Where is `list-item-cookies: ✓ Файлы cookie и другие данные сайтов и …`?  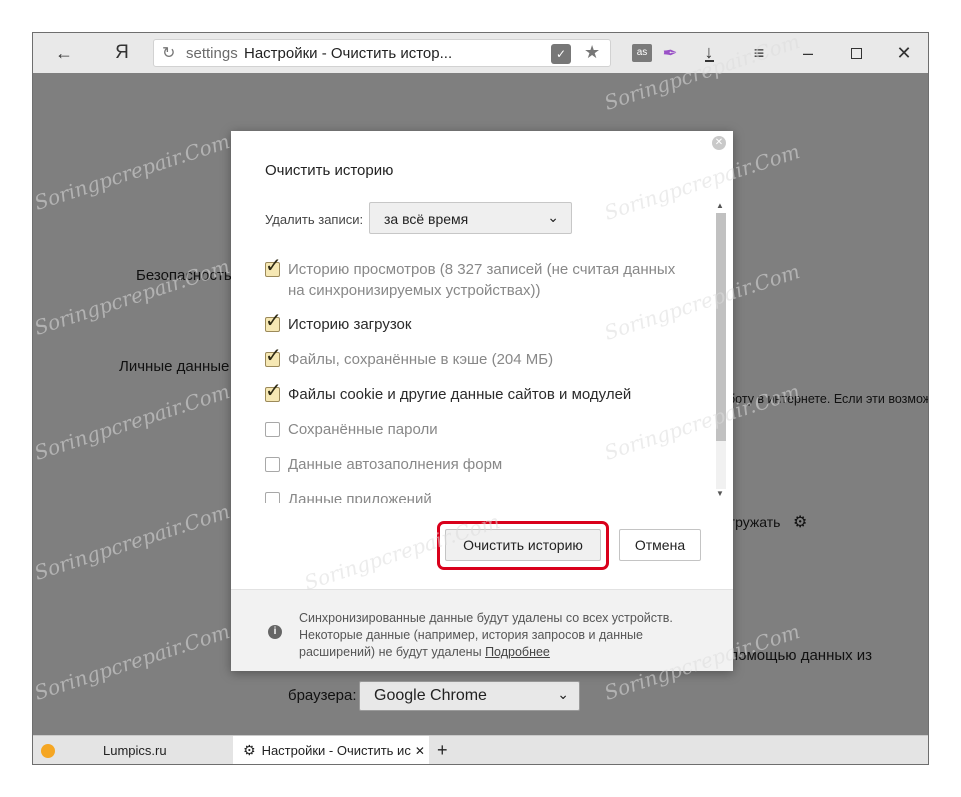 list-item-cookies: ✓ Файлы cookie и другие данные сайтов и … is located at coordinates (448, 393).